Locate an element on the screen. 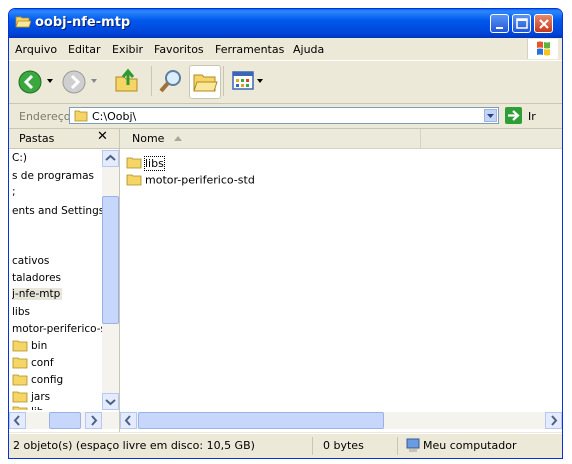  scroll-down-button is located at coordinates (110, 401).